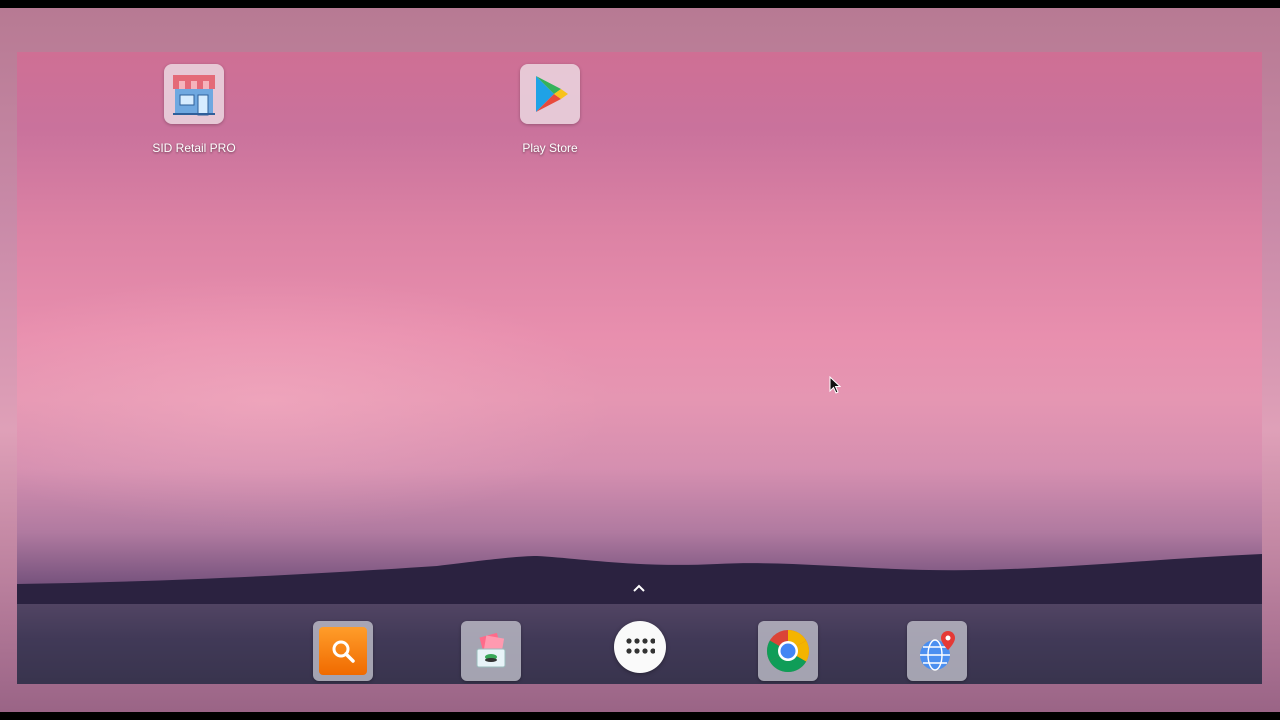 This screenshot has height=720, width=1280. I want to click on app-drawer-caret-icon, so click(639, 588).